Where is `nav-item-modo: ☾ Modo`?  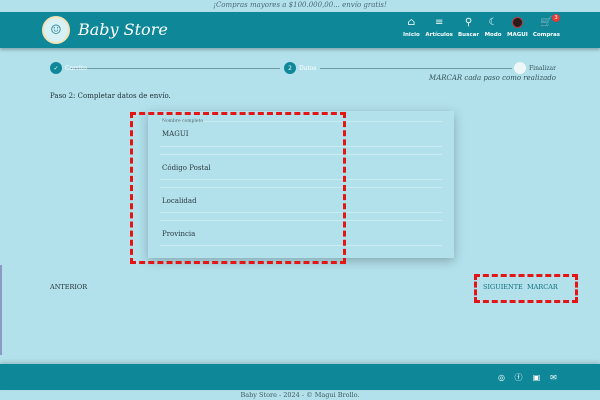
nav-item-modo: ☾ Modo is located at coordinates (493, 28).